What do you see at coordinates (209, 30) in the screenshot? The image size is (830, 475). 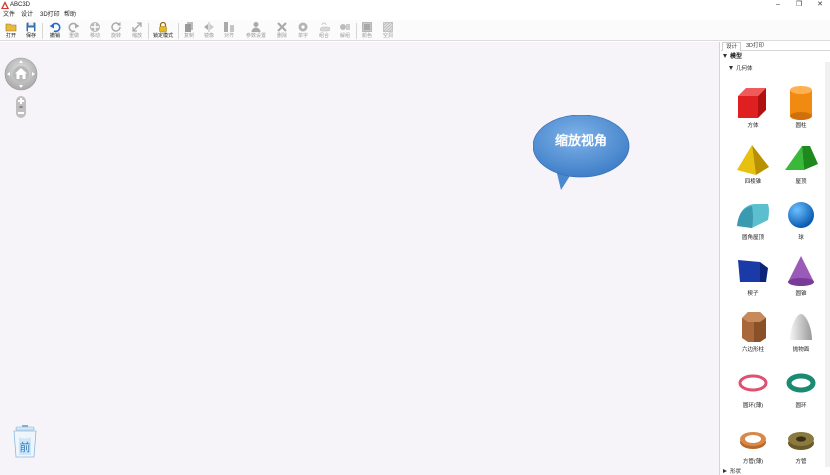 I see `mirror-button: 镜像` at bounding box center [209, 30].